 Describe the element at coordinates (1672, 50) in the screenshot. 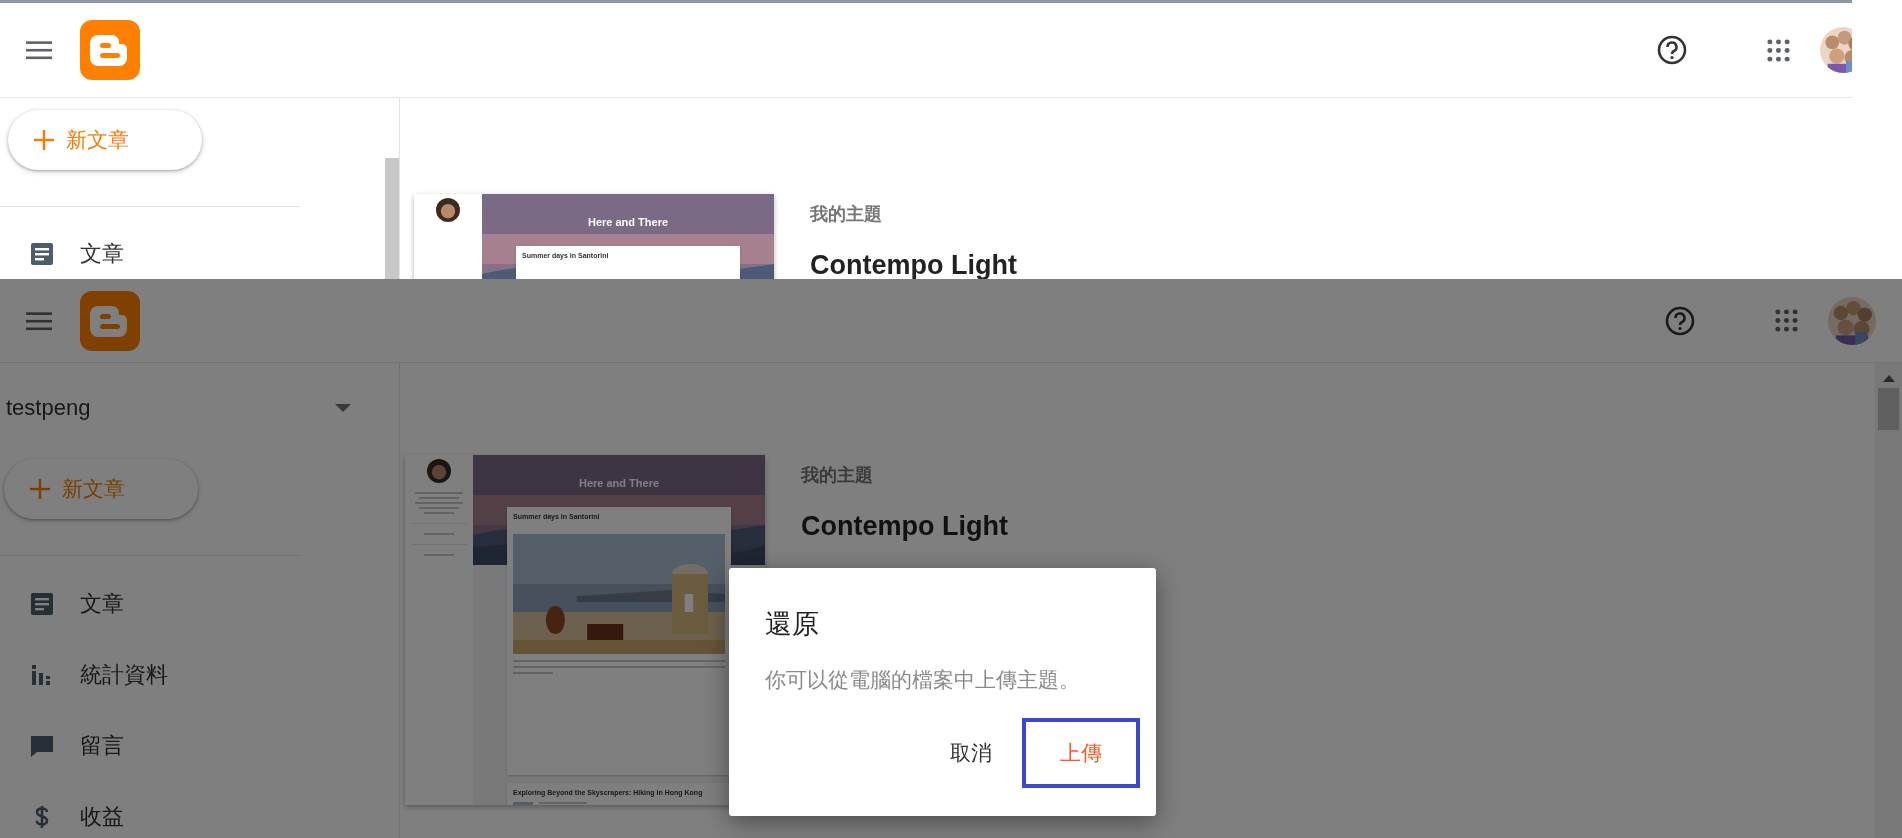

I see `help-icon` at that location.